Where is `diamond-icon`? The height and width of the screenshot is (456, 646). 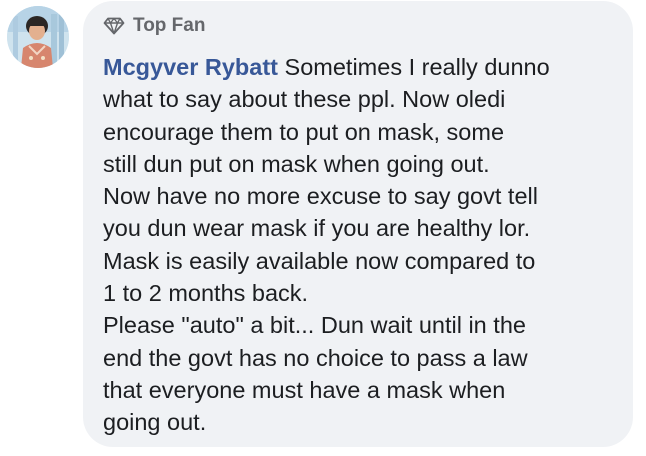
diamond-icon is located at coordinates (114, 26).